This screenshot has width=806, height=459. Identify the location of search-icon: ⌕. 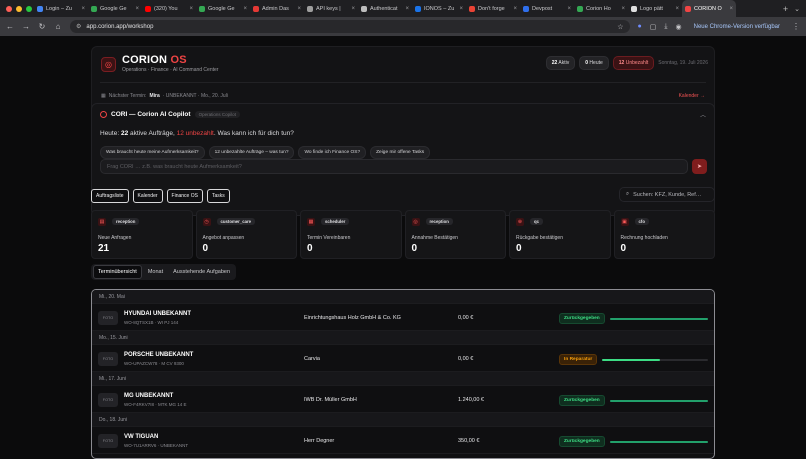
(628, 194).